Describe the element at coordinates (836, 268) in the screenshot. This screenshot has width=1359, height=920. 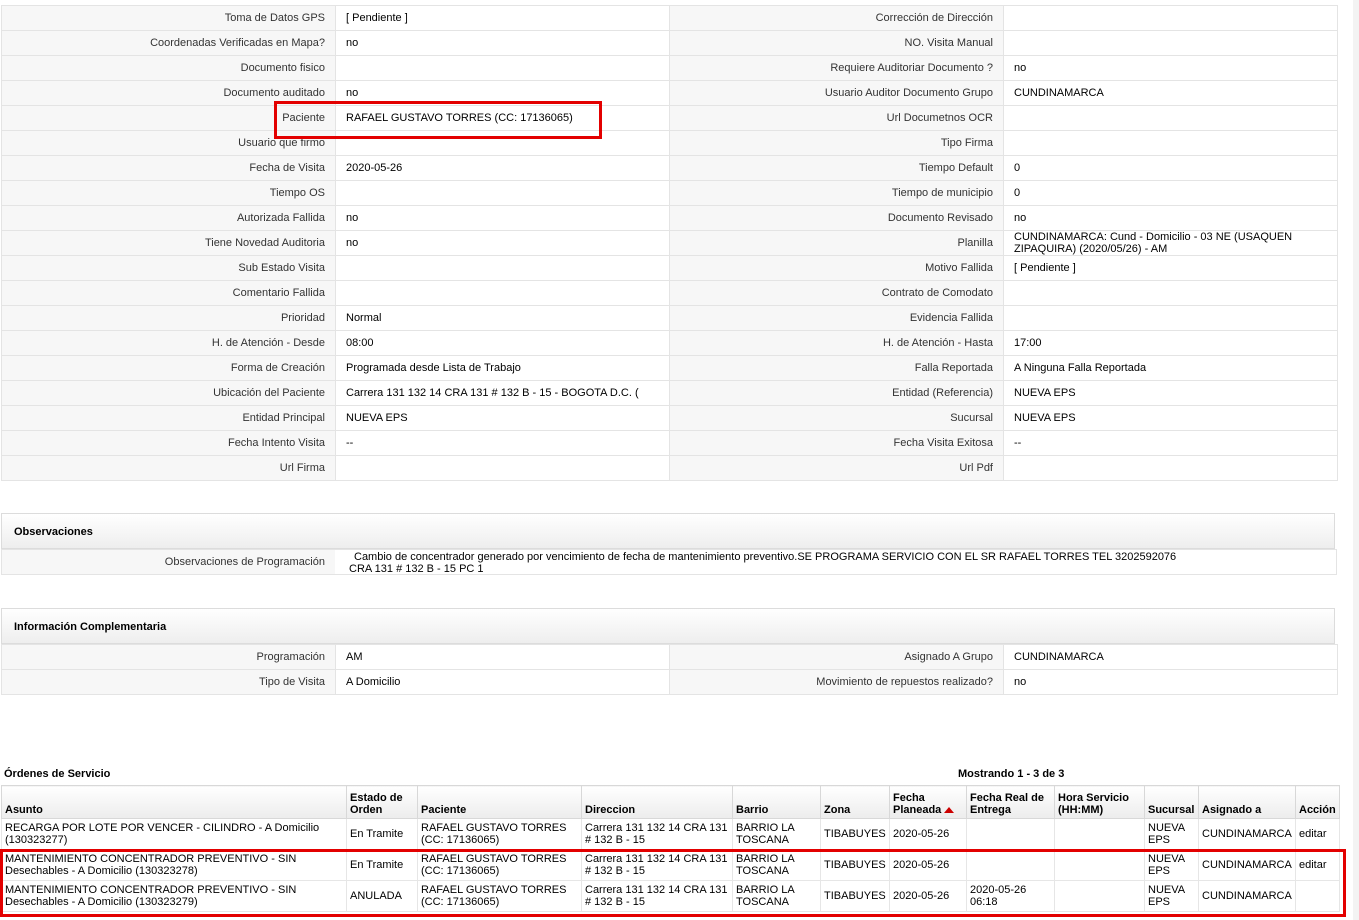
I see `detail-label: Motivo Fallida` at that location.